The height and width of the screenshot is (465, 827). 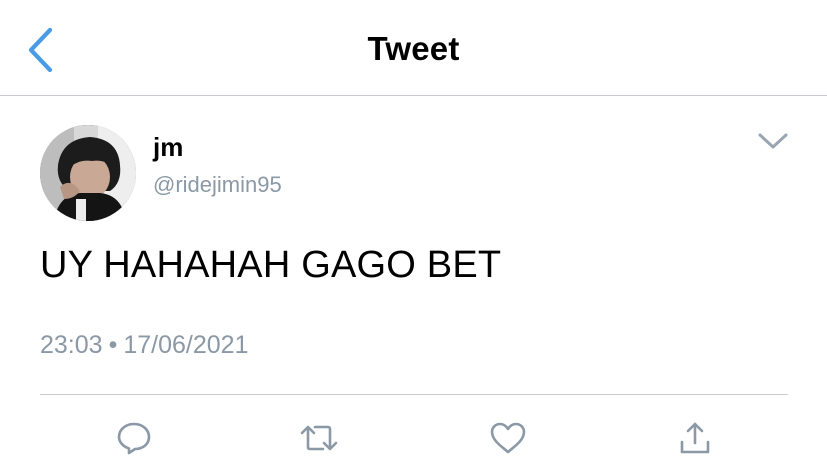 I want to click on share-icon, so click(x=695, y=438).